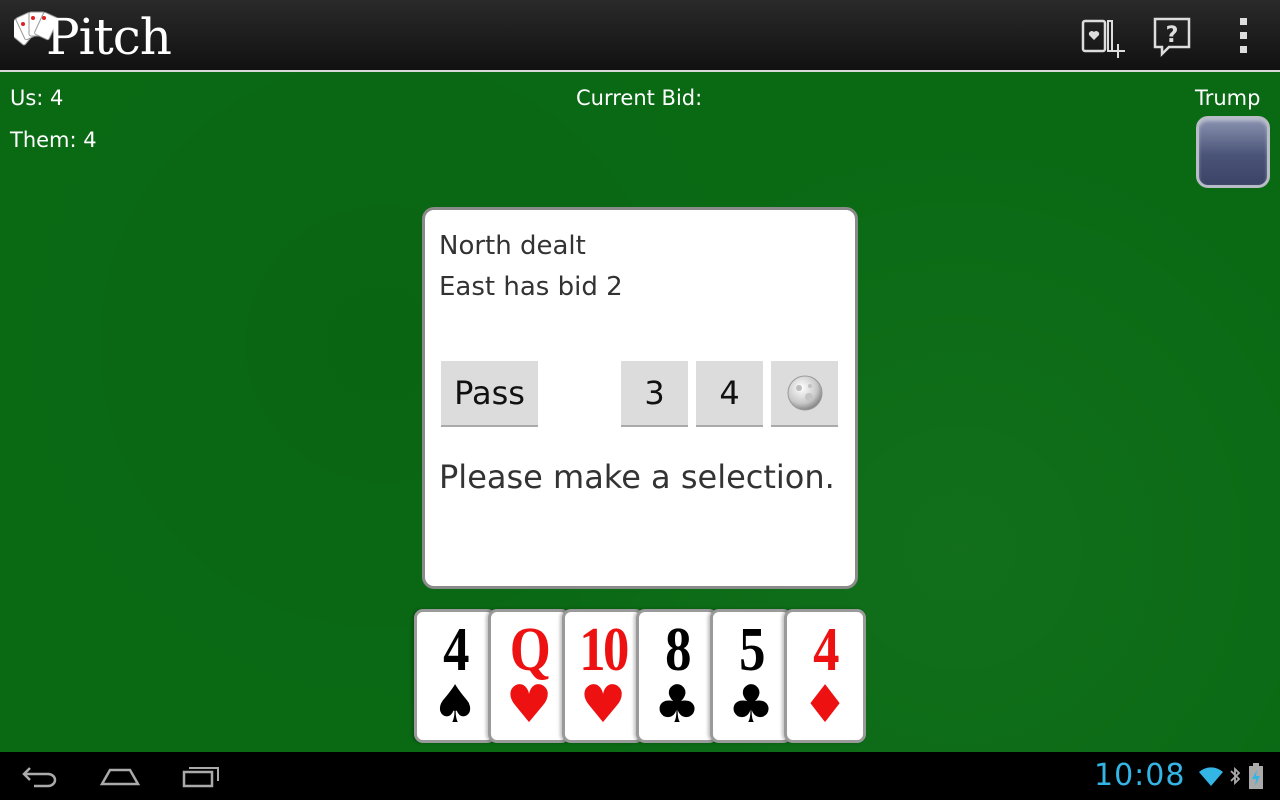 The height and width of the screenshot is (800, 1280). What do you see at coordinates (489, 394) in the screenshot?
I see `pass-button: Pass` at bounding box center [489, 394].